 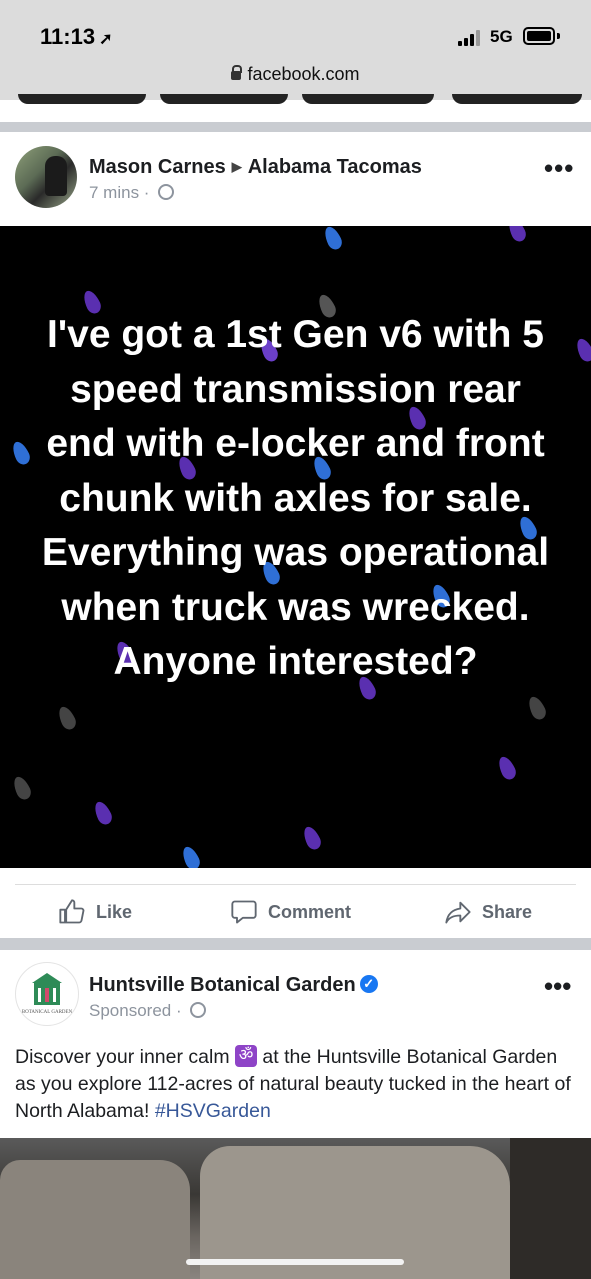 I want to click on network-type: 5G, so click(x=501, y=36).